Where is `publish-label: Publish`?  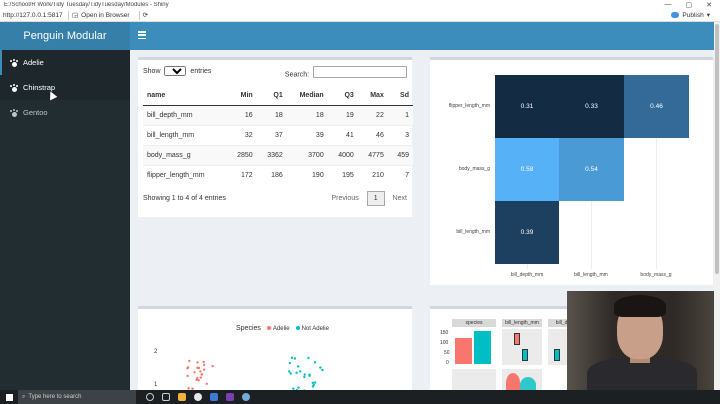
publish-label: Publish is located at coordinates (693, 15).